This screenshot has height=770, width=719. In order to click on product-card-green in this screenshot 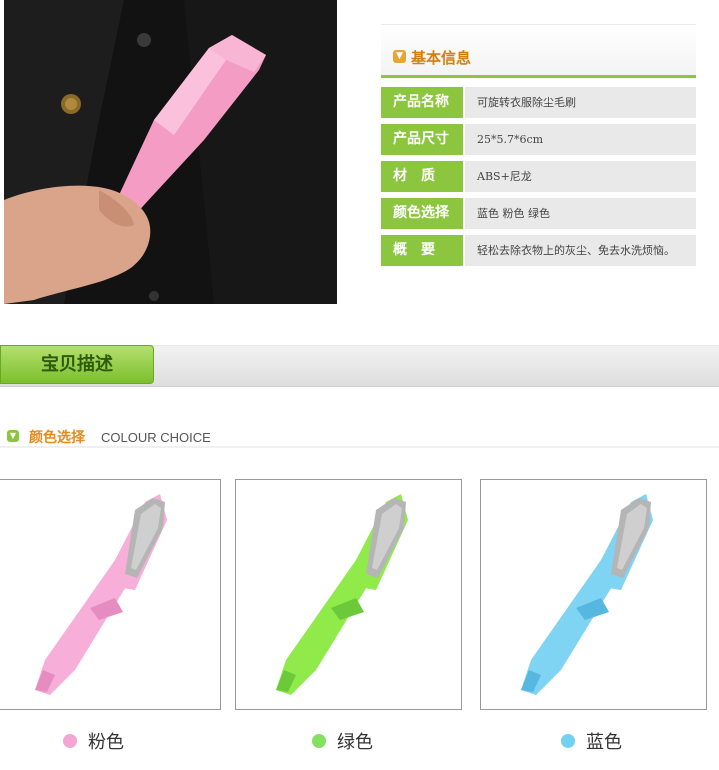, I will do `click(348, 594)`.